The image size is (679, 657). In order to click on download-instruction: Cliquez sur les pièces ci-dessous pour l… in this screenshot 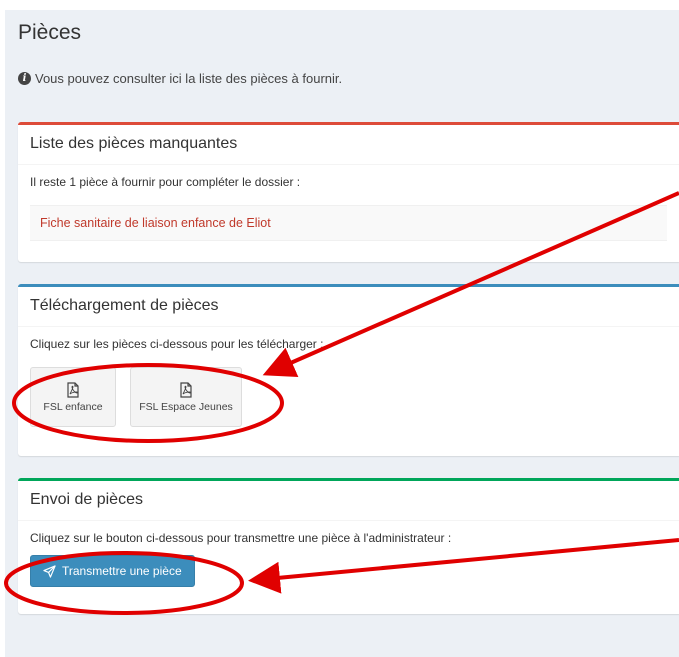, I will do `click(177, 344)`.